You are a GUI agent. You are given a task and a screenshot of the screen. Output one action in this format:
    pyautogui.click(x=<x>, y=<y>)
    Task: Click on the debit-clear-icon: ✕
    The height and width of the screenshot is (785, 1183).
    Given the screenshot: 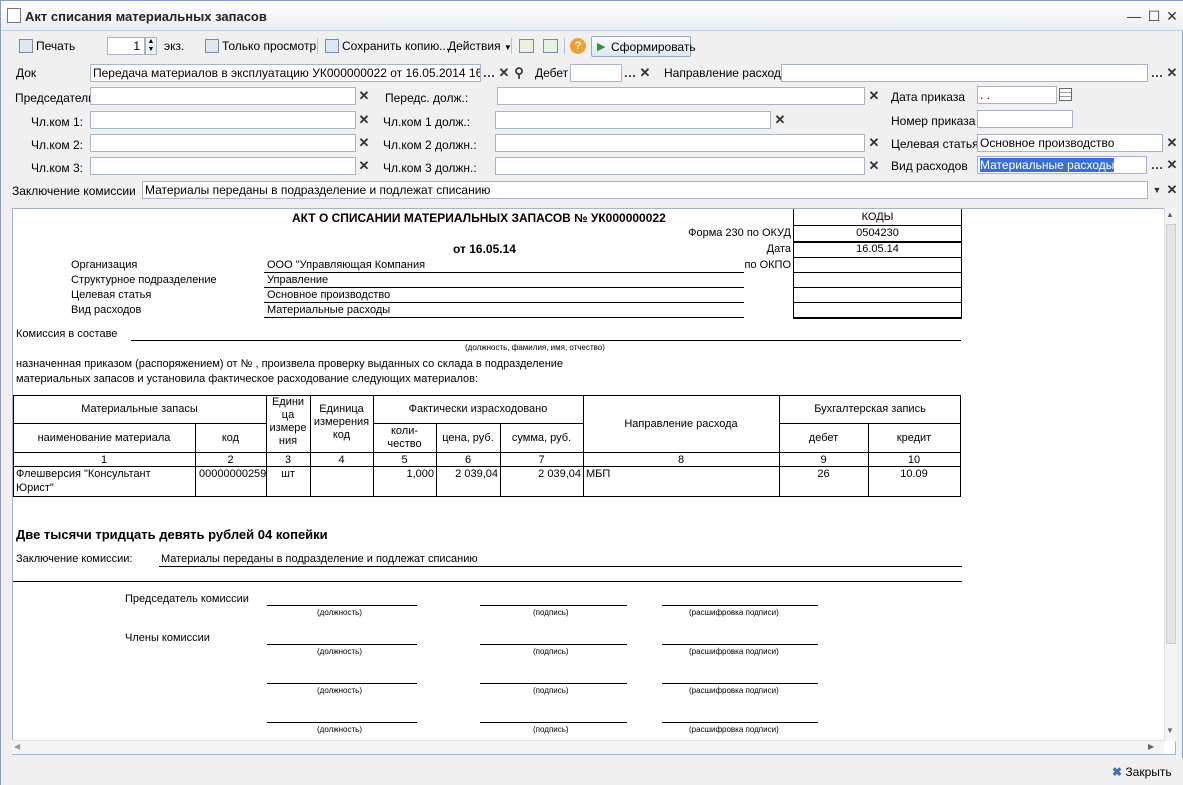 What is the action you would take?
    pyautogui.click(x=645, y=73)
    